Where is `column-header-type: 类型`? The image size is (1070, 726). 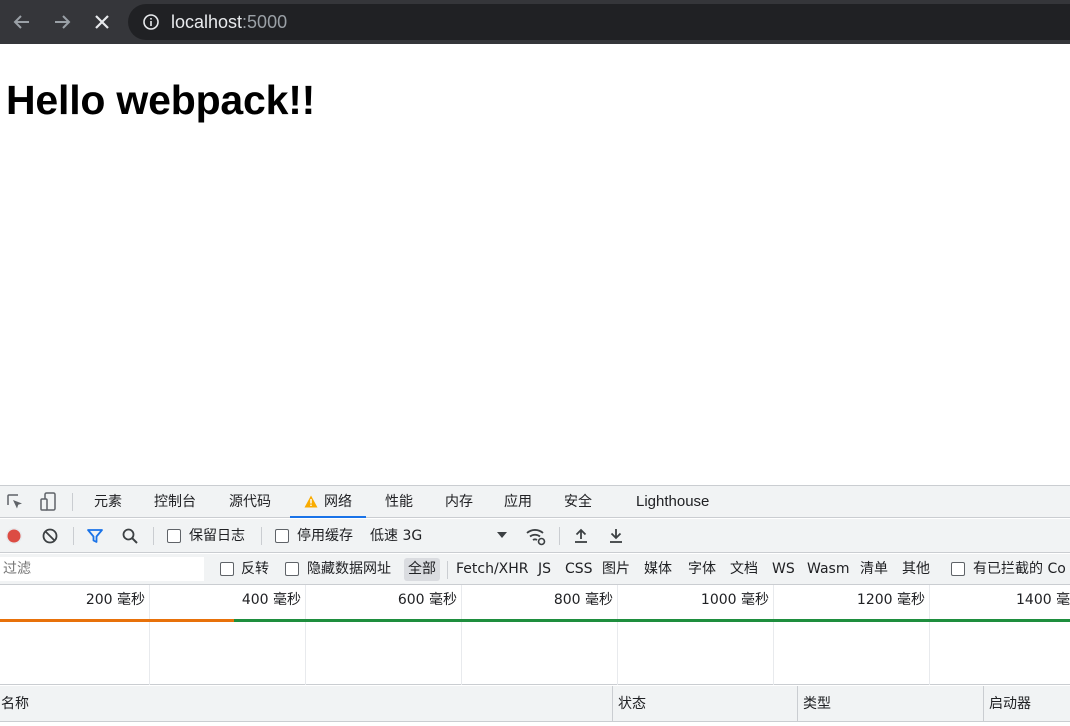
column-header-type: 类型 is located at coordinates (815, 704).